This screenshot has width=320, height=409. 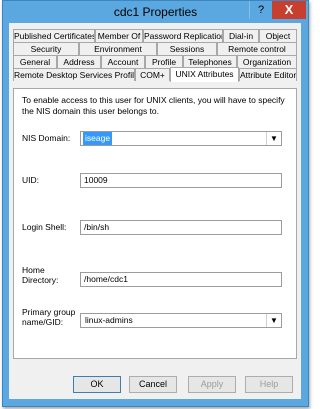 What do you see at coordinates (183, 35) in the screenshot?
I see `tab-password-replication: Password Replication` at bounding box center [183, 35].